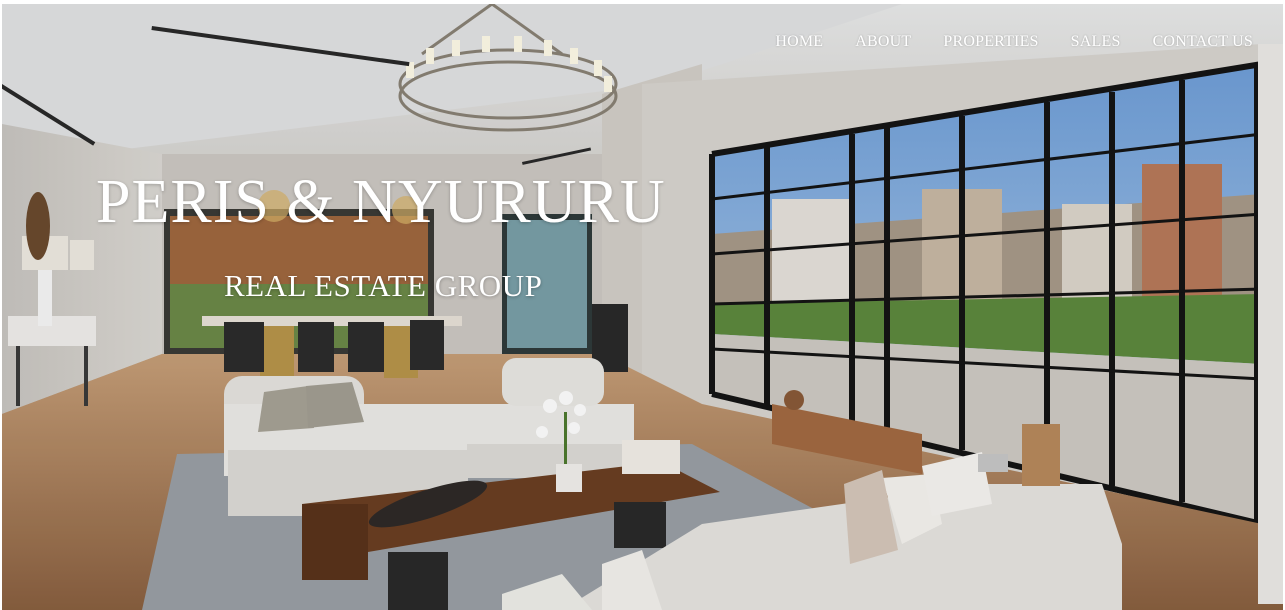 The image size is (1285, 610). What do you see at coordinates (990, 42) in the screenshot?
I see `nav-link-properties: PROPERTIES` at bounding box center [990, 42].